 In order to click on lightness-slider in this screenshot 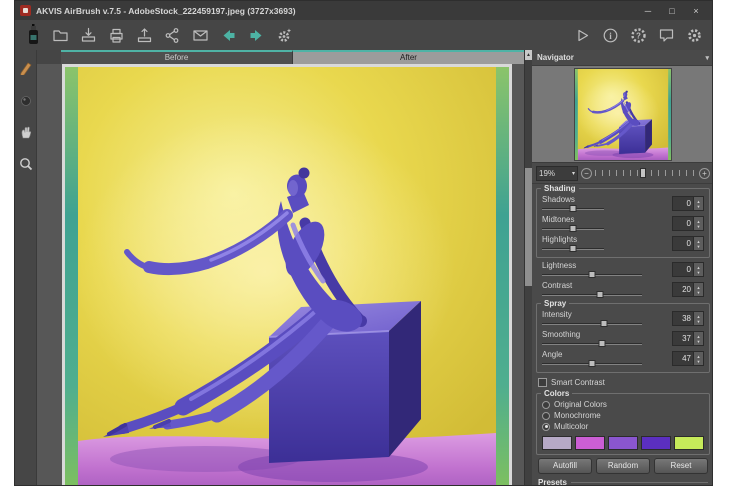, I will do `click(592, 274)`.